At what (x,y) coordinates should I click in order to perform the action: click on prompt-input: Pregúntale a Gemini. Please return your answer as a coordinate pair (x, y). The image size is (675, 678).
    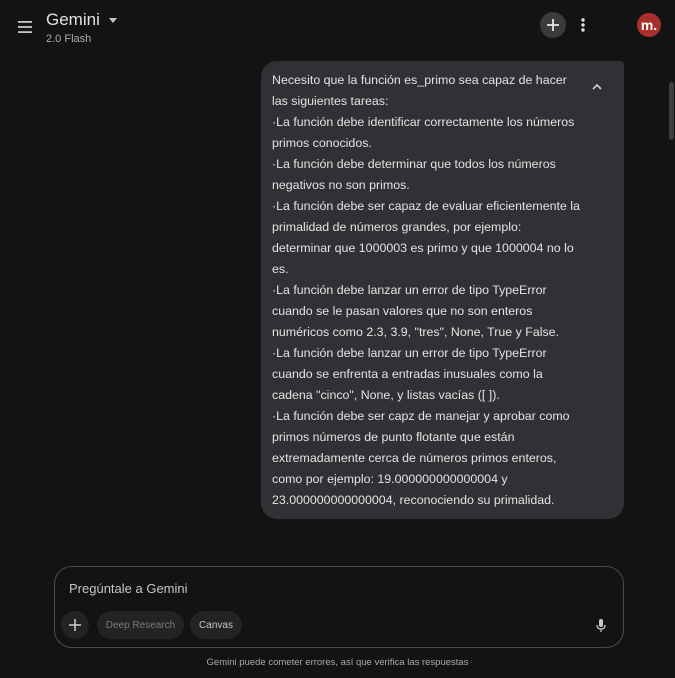
    Looking at the image, I should click on (128, 588).